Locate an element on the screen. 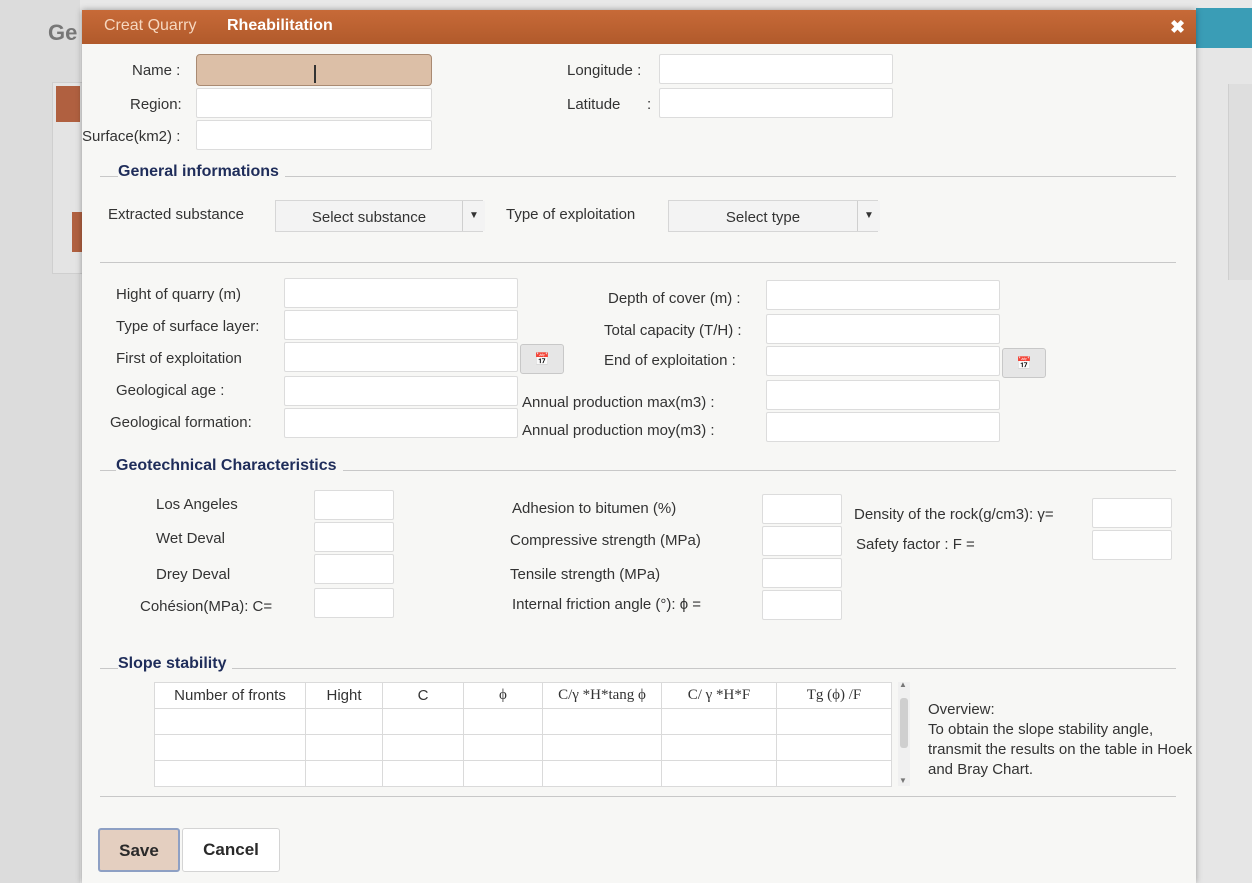 The width and height of the screenshot is (1252, 883). cohesion-label: Cohésion(MPa): C= is located at coordinates (206, 606).